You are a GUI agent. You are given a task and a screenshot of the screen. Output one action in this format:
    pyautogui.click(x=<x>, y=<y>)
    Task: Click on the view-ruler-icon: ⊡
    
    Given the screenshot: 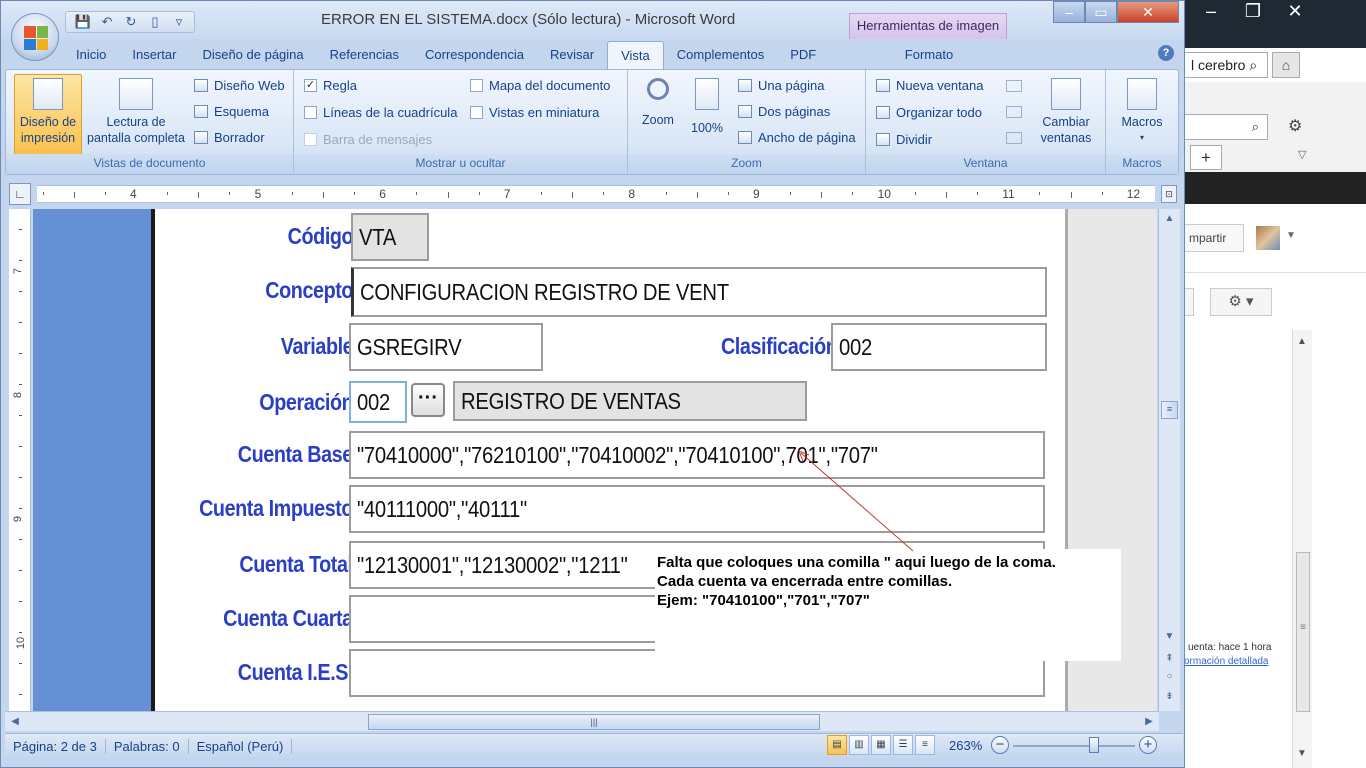 What is the action you would take?
    pyautogui.click(x=1169, y=194)
    